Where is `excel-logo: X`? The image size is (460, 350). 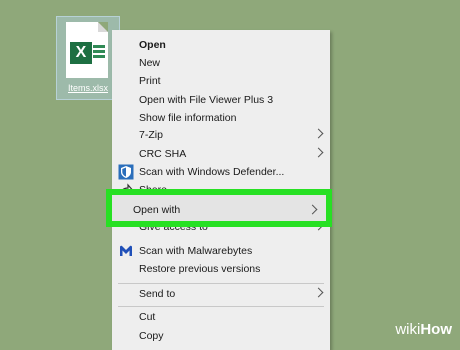 excel-logo: X is located at coordinates (81, 53).